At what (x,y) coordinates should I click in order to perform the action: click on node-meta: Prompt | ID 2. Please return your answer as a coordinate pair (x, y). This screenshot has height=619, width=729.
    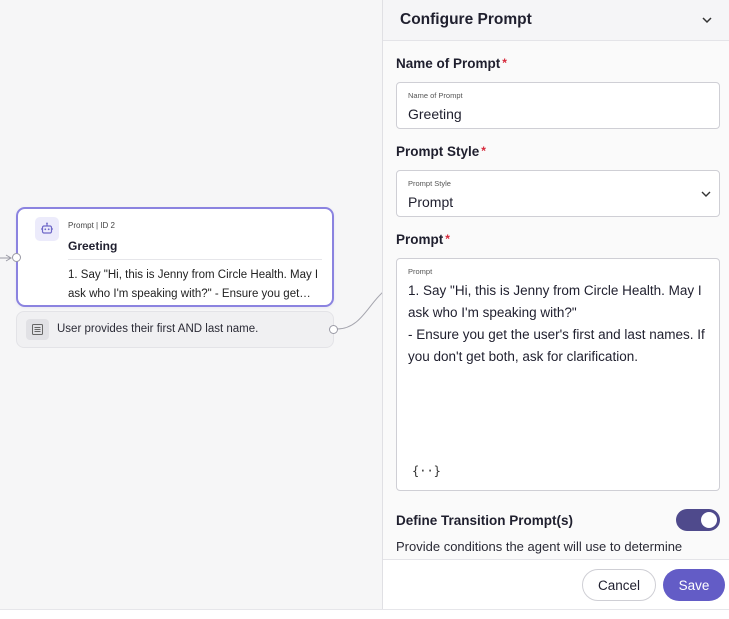
    Looking at the image, I should click on (91, 225).